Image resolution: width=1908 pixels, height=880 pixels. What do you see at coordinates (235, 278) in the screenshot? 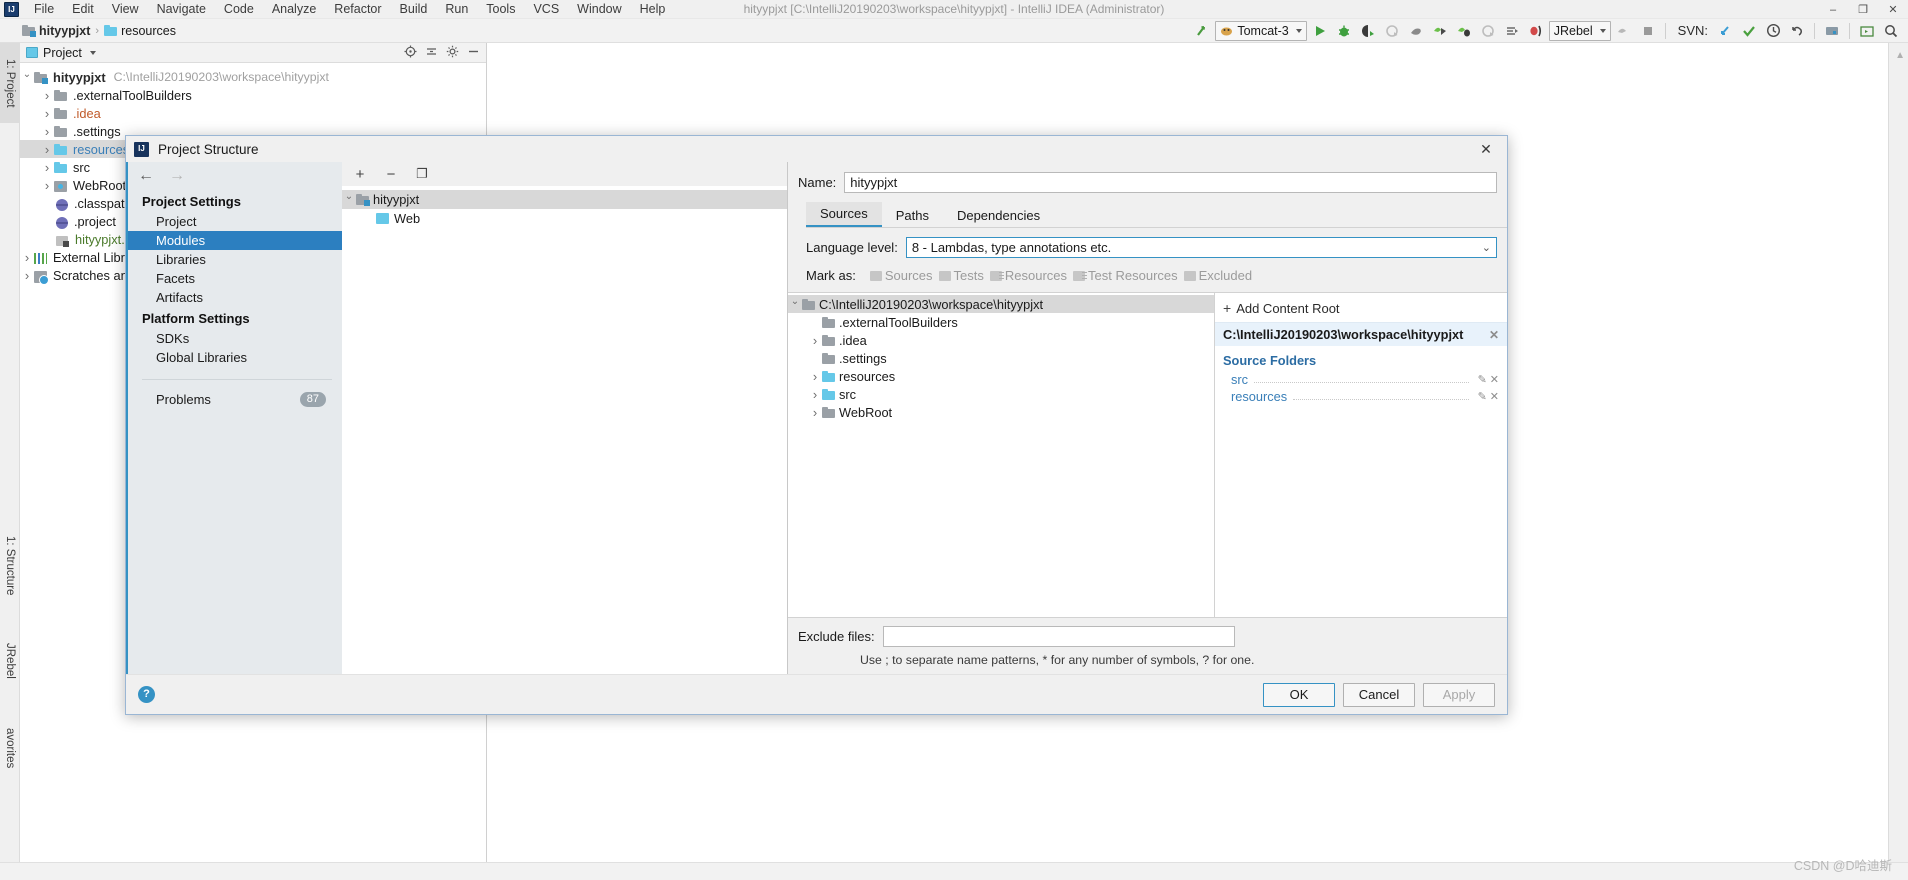
I see `nav-item-facets: Facets` at bounding box center [235, 278].